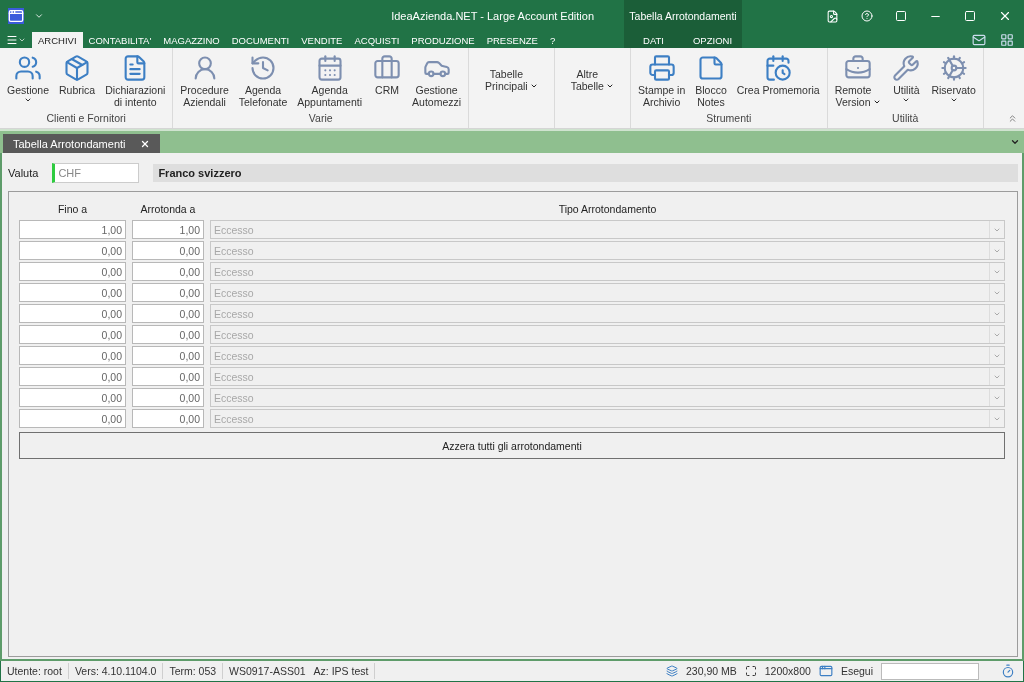  Describe the element at coordinates (120, 40) in the screenshot. I see `ribbon-tab: CONTABILITA'` at that location.